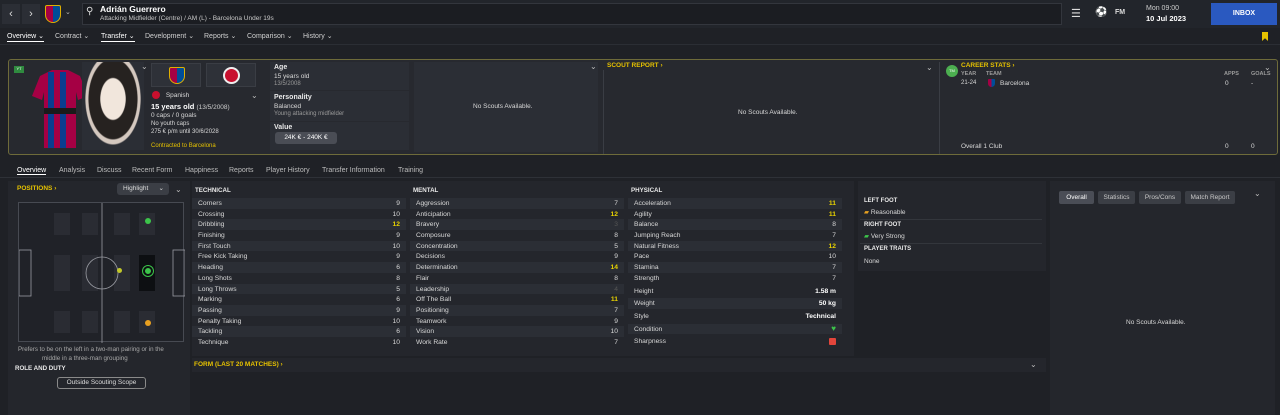  What do you see at coordinates (1253, 146) in the screenshot?
I see `career-total-goals: 0` at bounding box center [1253, 146].